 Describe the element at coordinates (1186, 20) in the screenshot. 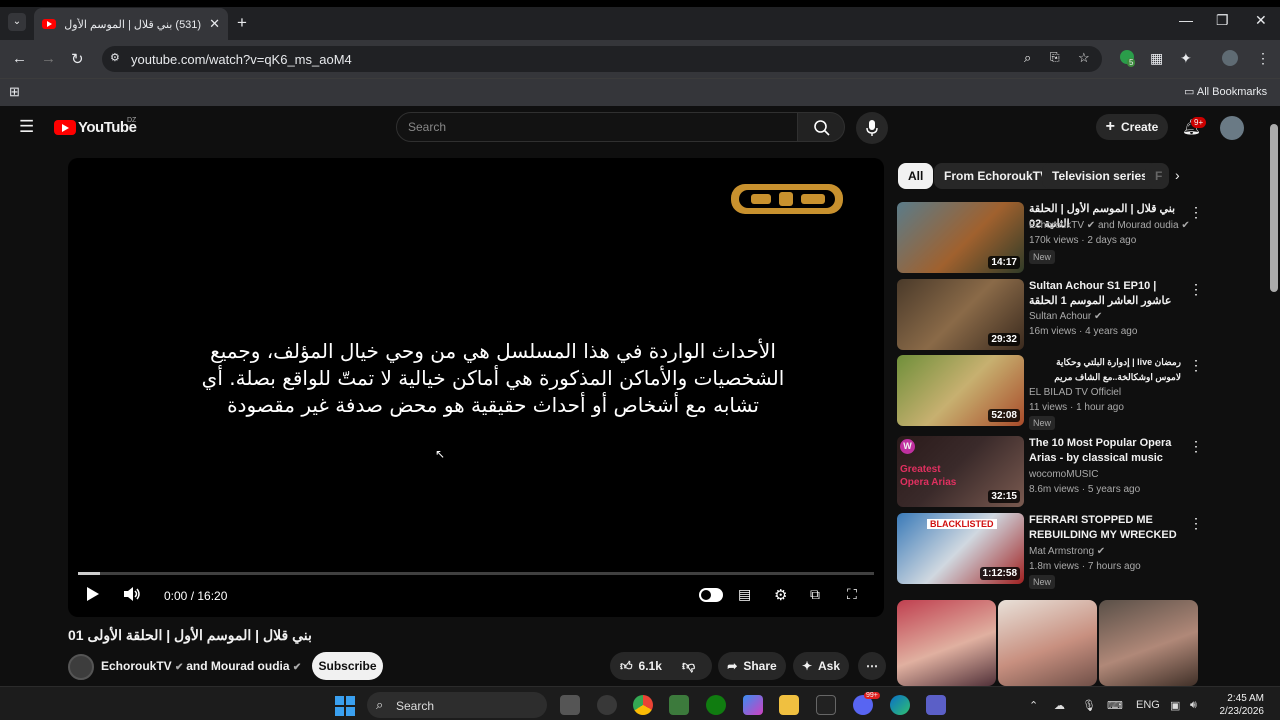

I see `minimize-button: —` at that location.